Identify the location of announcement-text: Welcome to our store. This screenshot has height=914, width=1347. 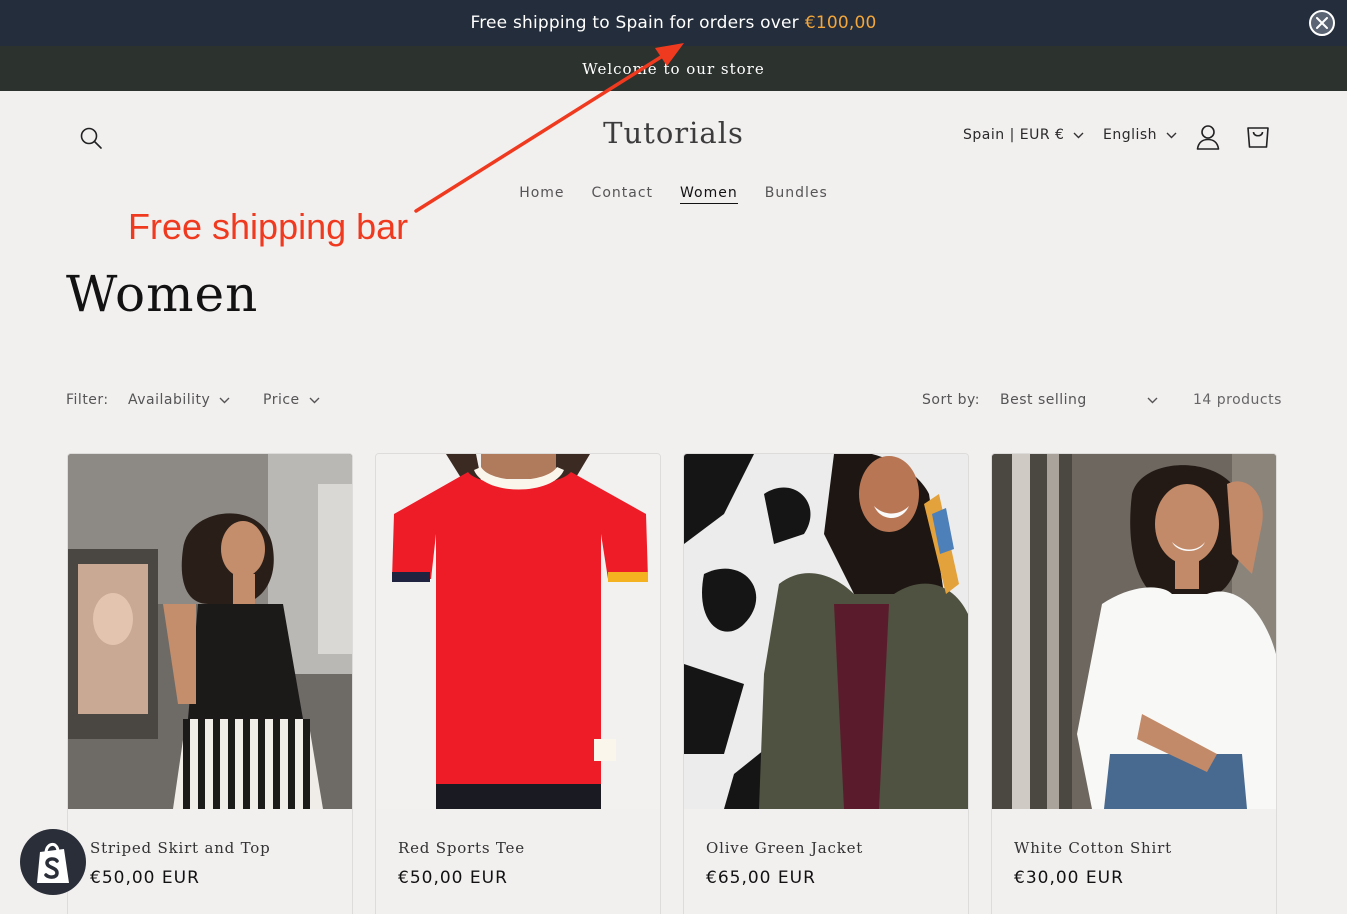
(673, 68).